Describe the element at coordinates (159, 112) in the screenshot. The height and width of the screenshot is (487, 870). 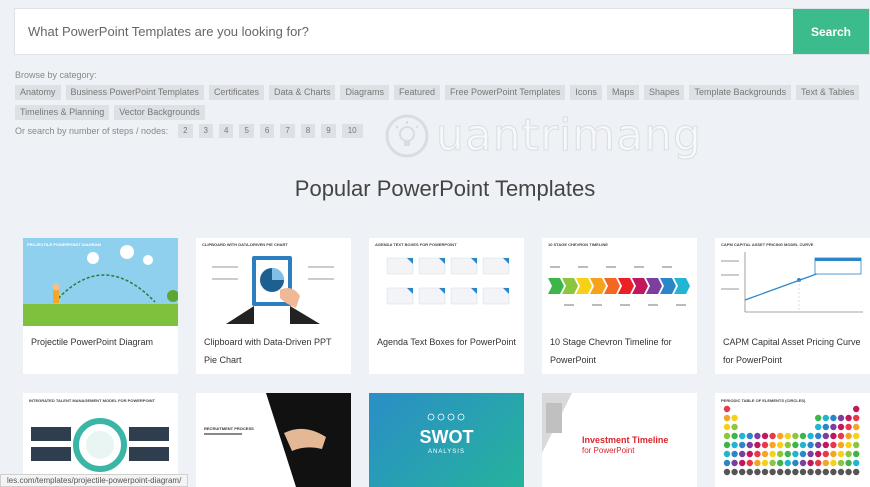
I see `category-tag-vector-backgrounds: Vector Backgrounds` at that location.